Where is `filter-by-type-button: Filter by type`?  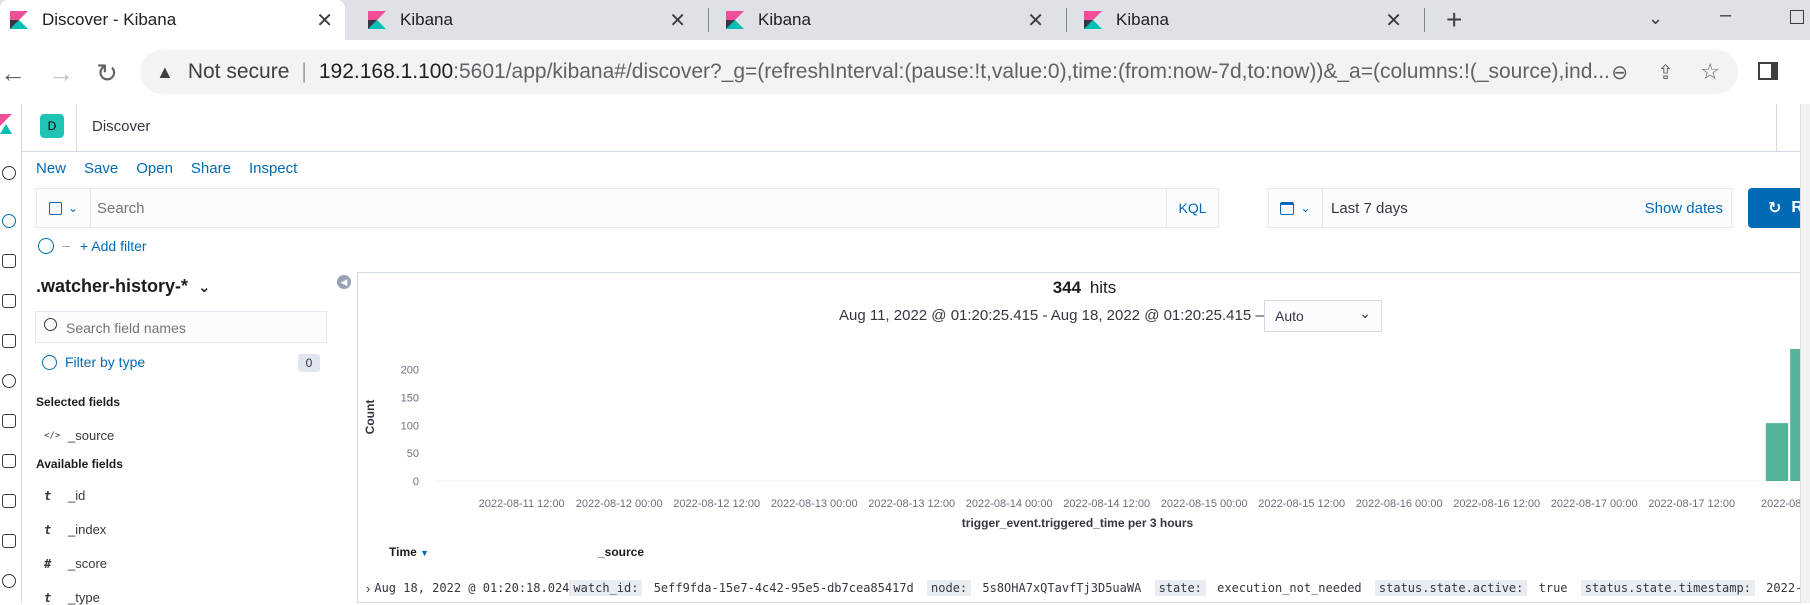
filter-by-type-button: Filter by type is located at coordinates (93, 362).